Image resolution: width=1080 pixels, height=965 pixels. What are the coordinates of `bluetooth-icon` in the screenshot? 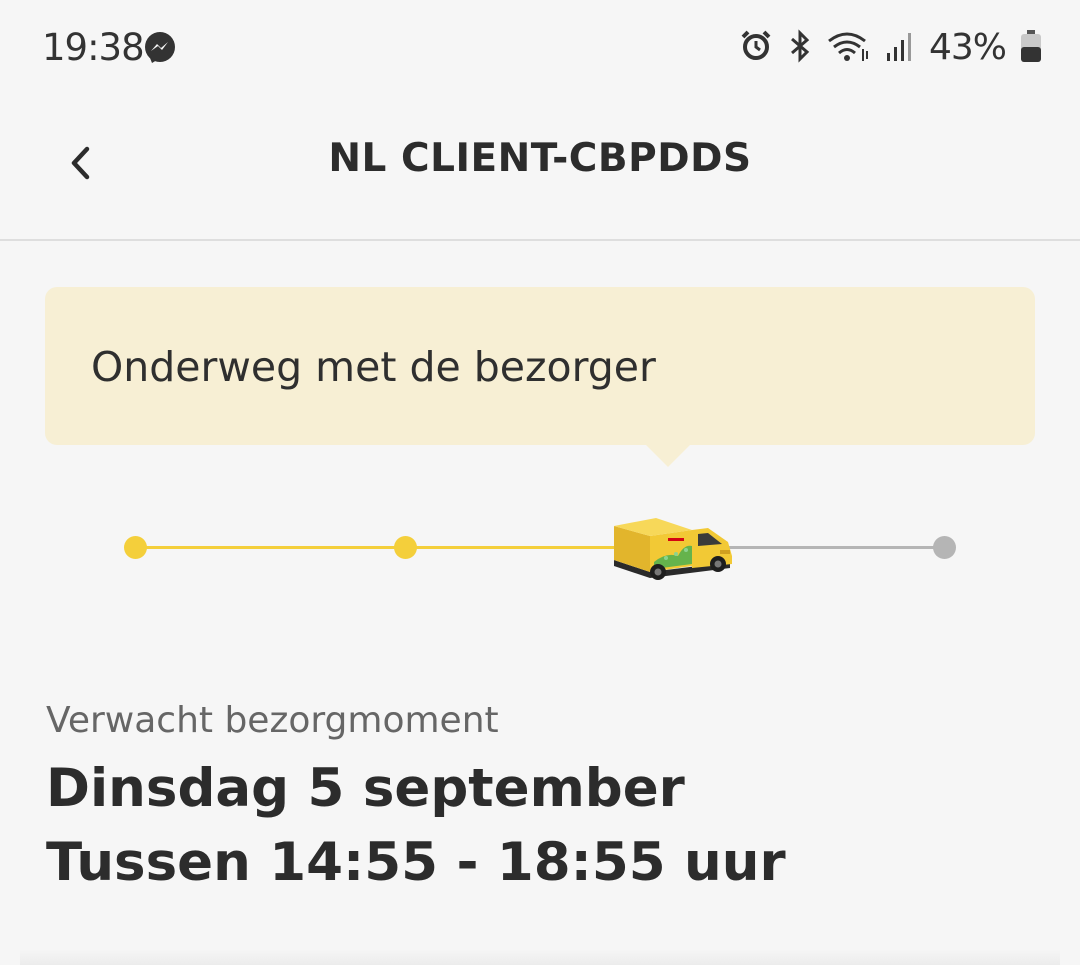 It's located at (800, 47).